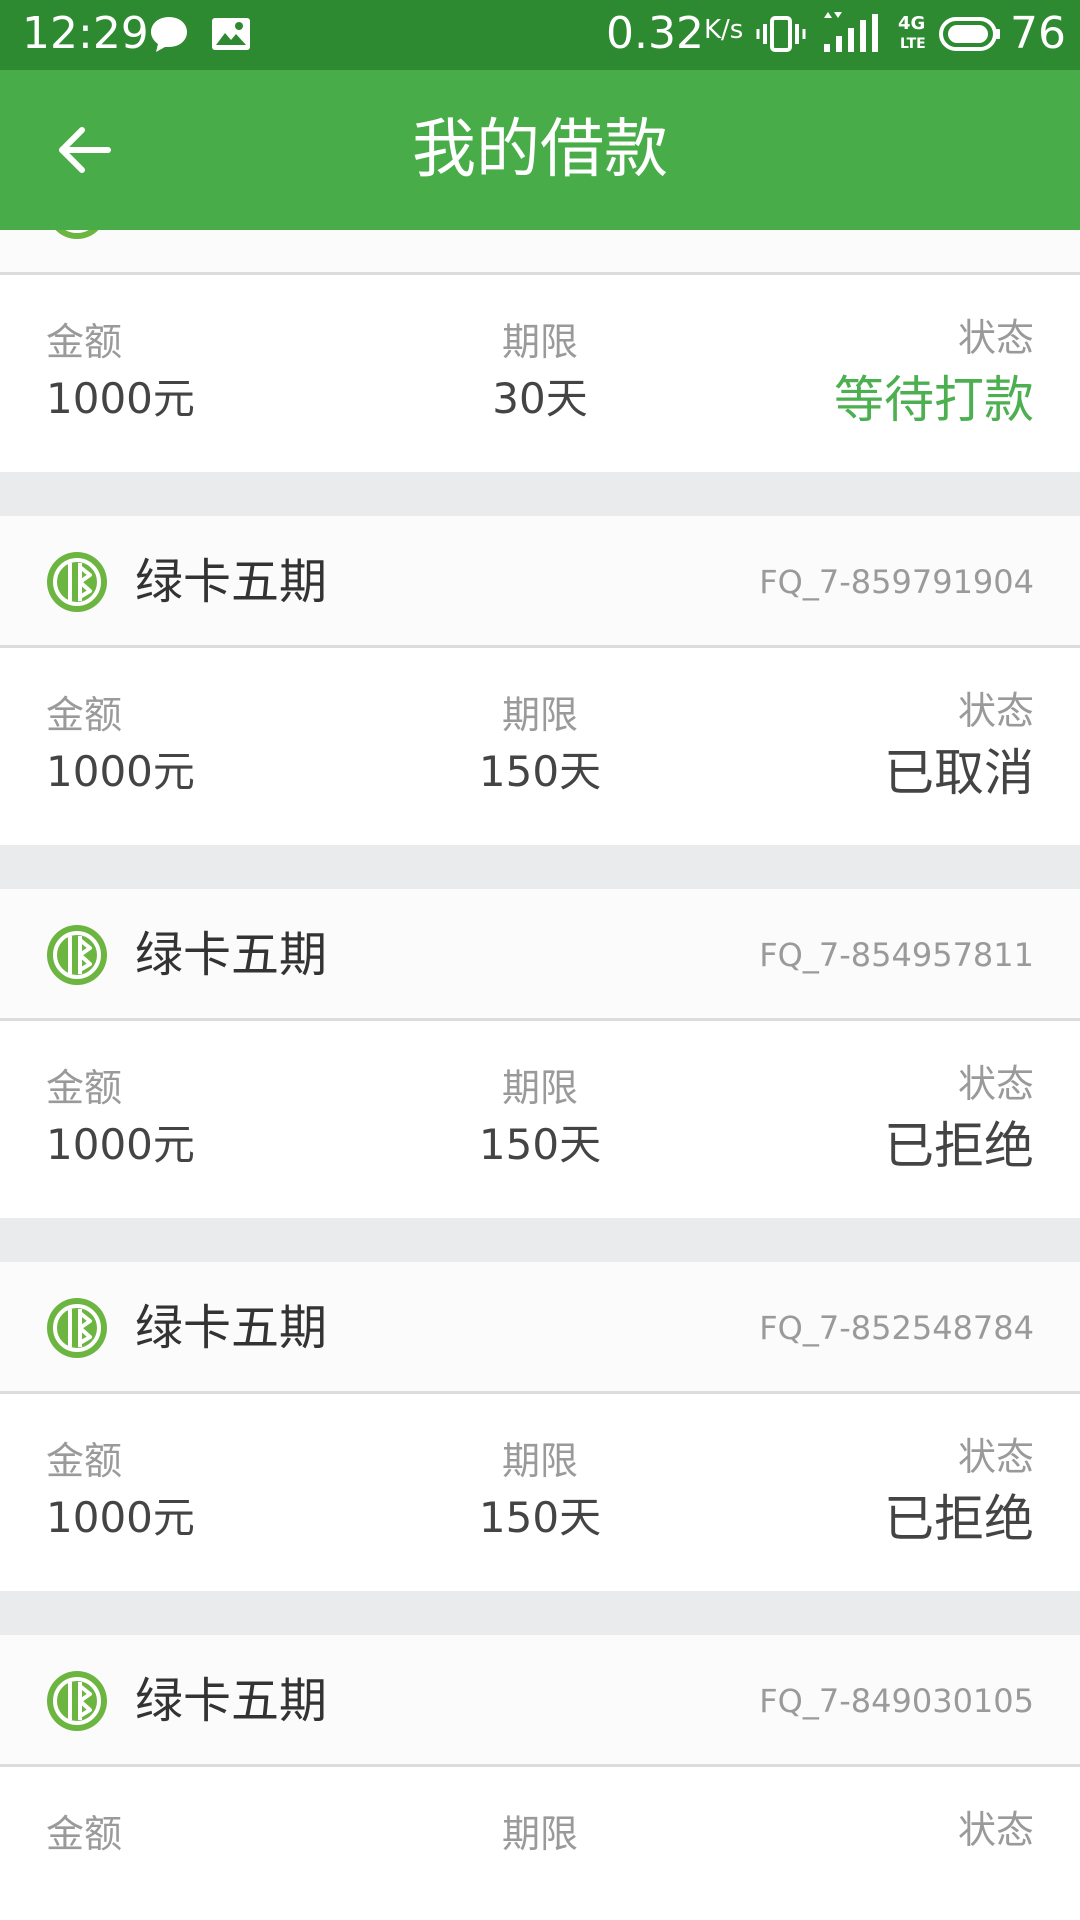  What do you see at coordinates (912, 23) in the screenshot?
I see `network-type: 4G` at bounding box center [912, 23].